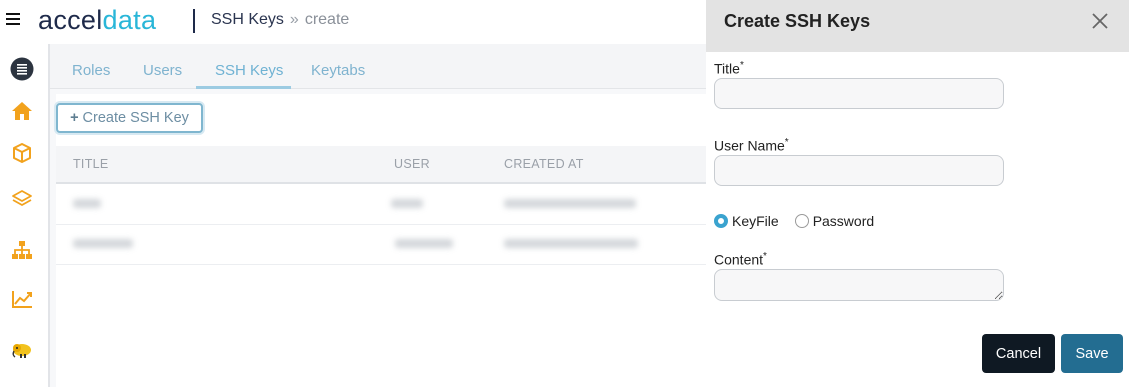 The width and height of the screenshot is (1129, 387). I want to click on radio-unselected-icon, so click(801, 221).